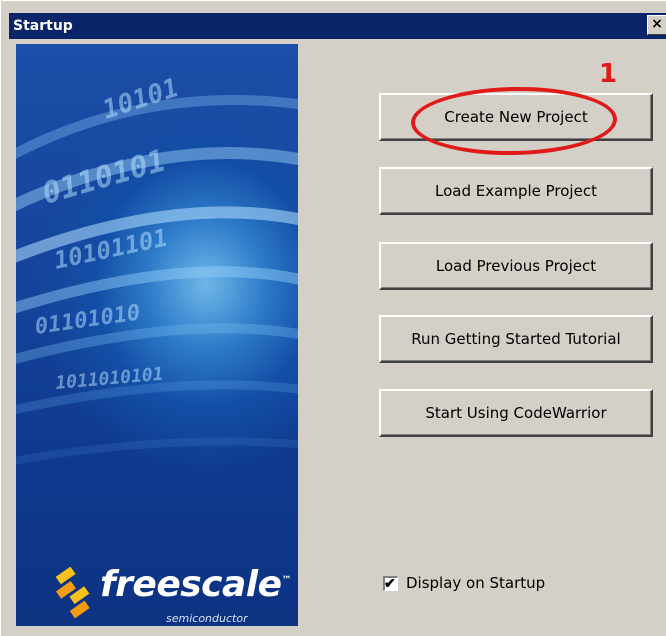  What do you see at coordinates (516, 117) in the screenshot?
I see `create-new-project-button: Create New Project` at bounding box center [516, 117].